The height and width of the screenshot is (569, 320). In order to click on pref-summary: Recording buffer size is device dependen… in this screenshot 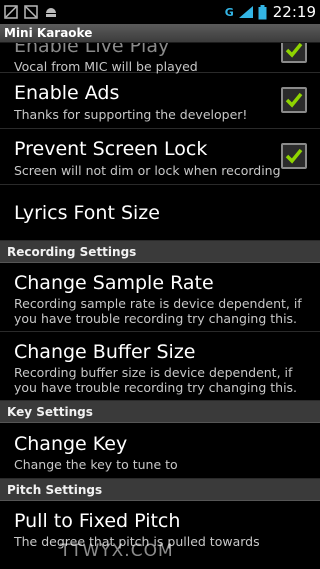, I will do `click(156, 380)`.